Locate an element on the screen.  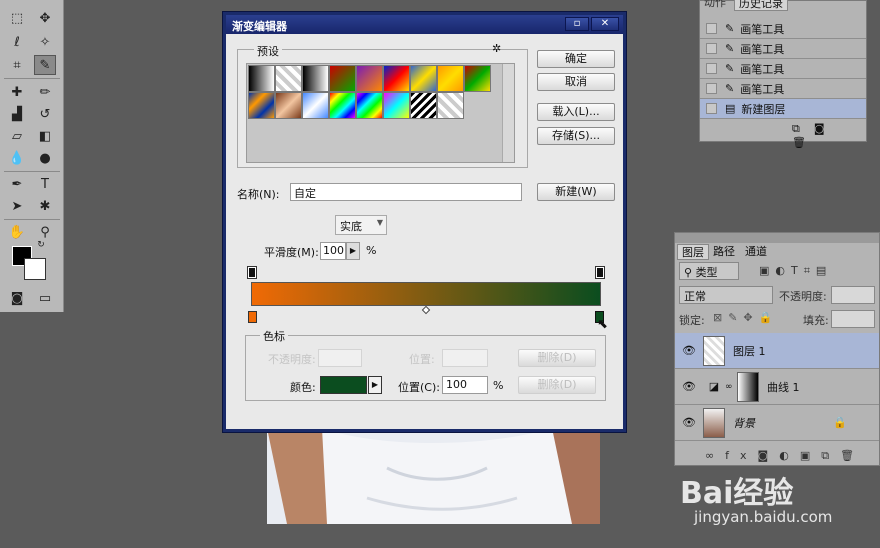
stop-opacity-field is located at coordinates (340, 358).